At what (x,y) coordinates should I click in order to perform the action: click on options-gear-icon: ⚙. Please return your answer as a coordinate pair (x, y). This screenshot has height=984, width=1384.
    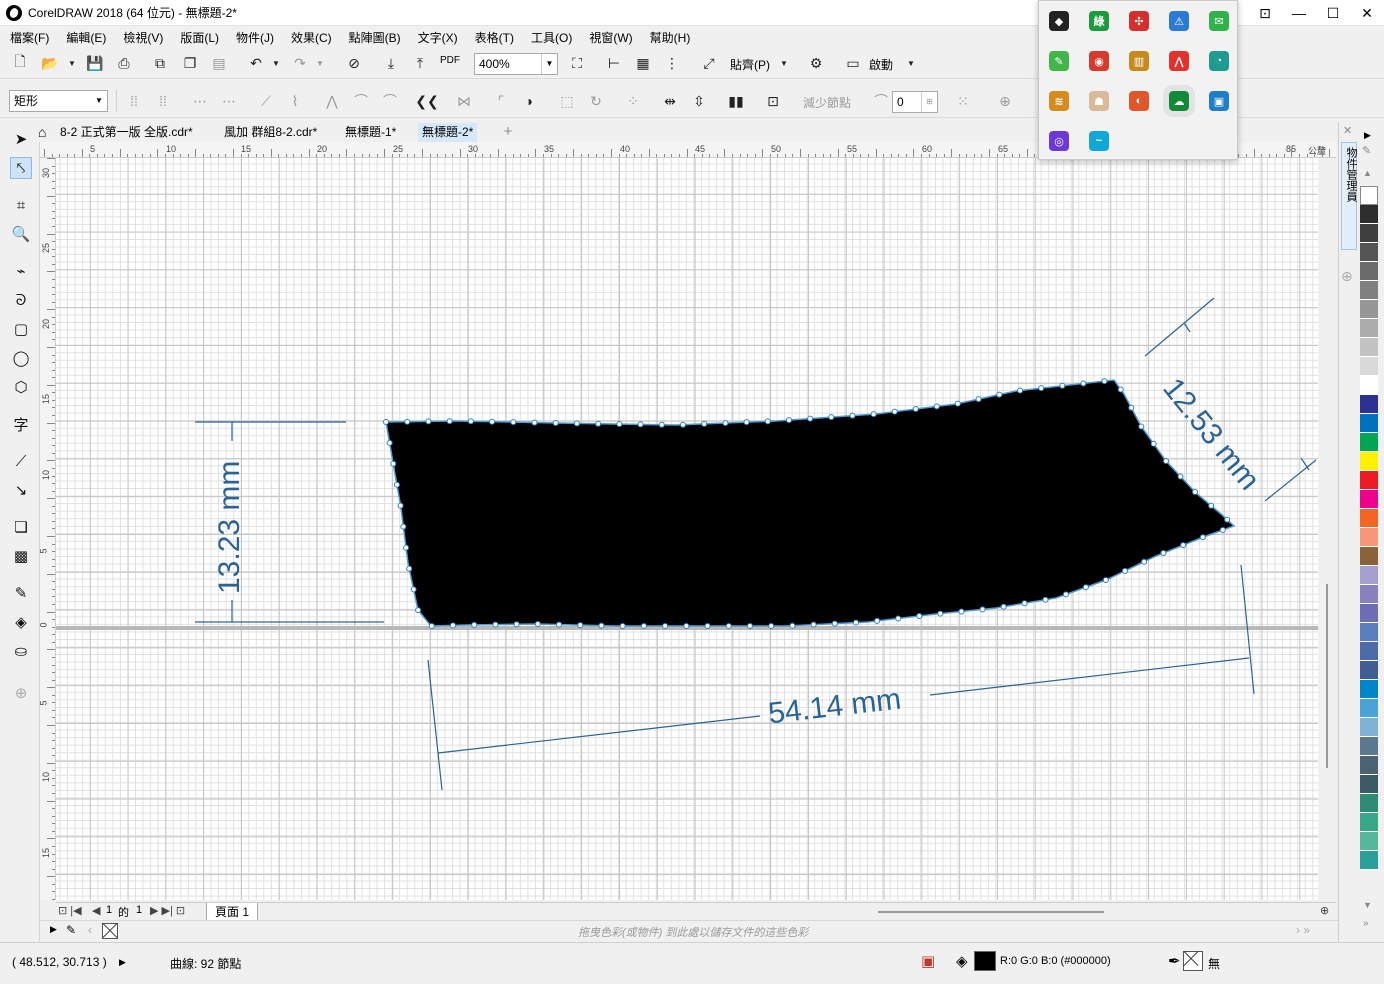
    Looking at the image, I should click on (816, 63).